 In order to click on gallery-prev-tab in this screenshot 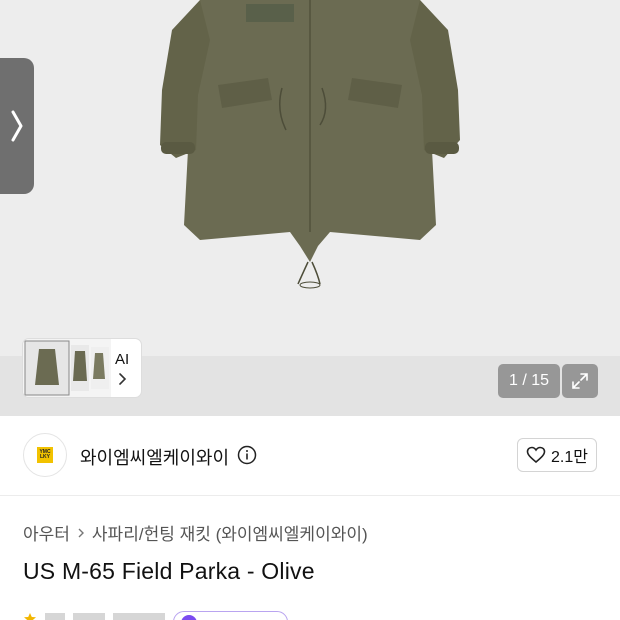, I will do `click(17, 126)`.